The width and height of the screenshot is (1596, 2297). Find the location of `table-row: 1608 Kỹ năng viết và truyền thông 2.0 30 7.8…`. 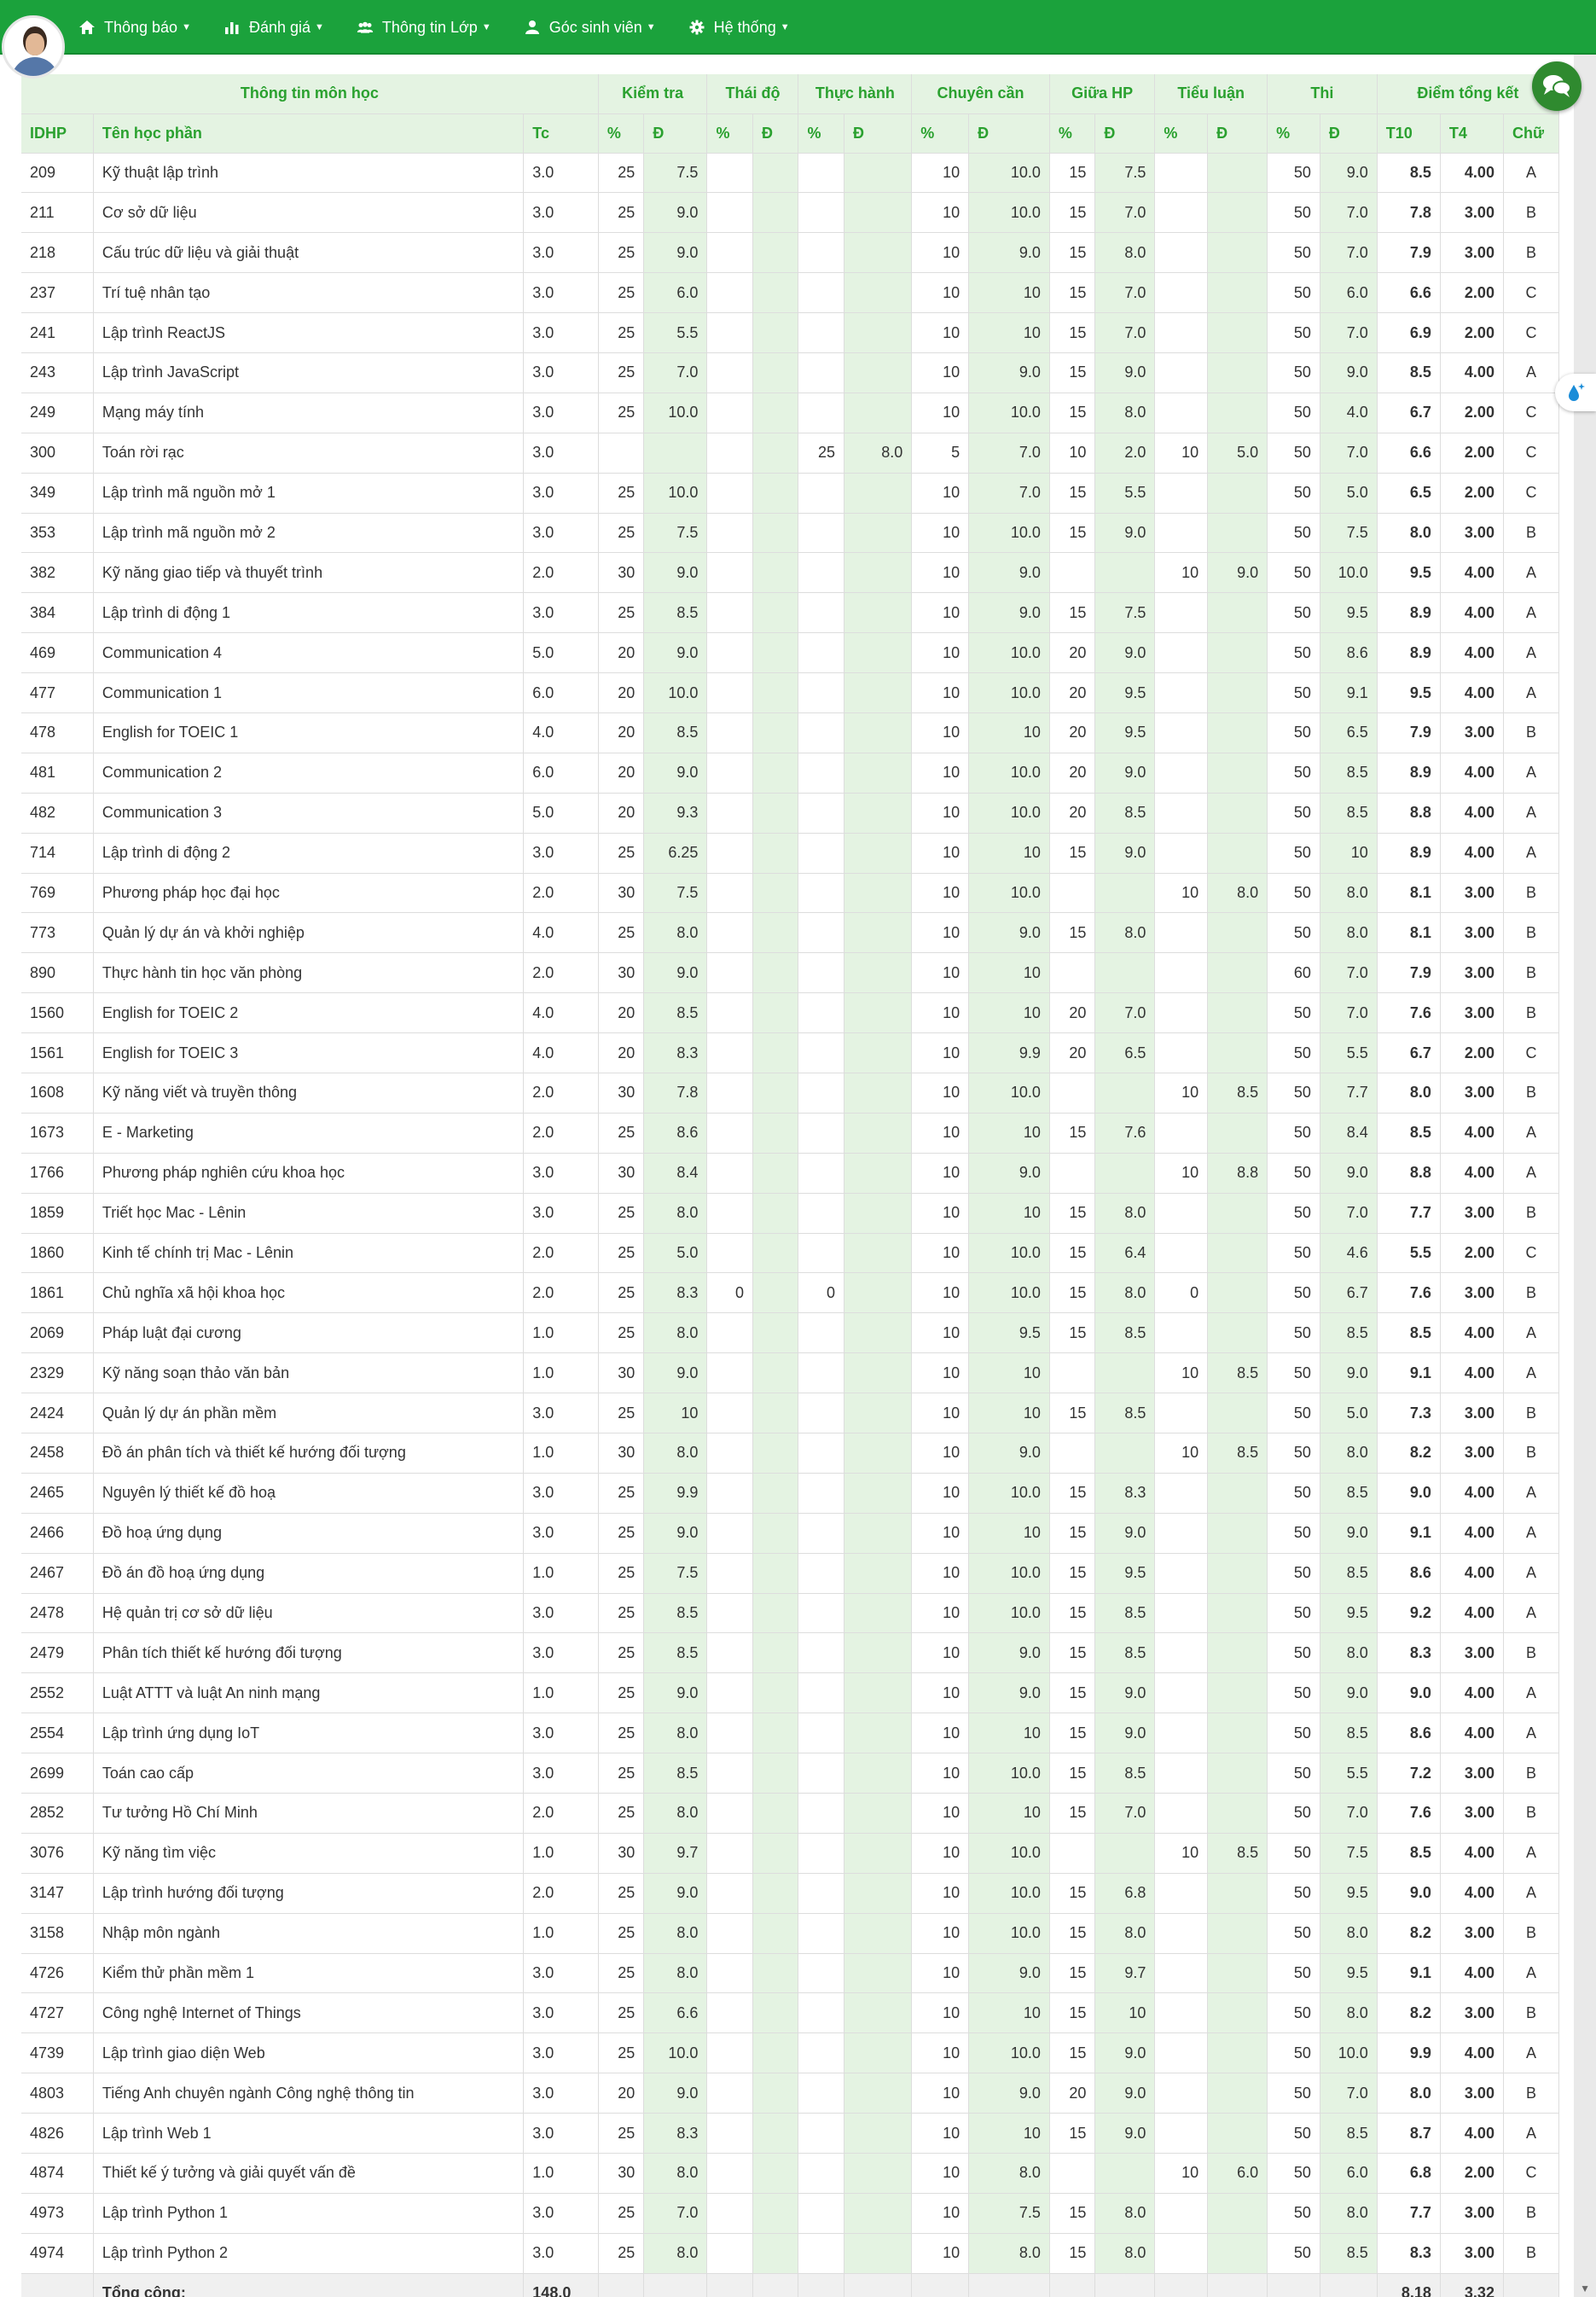

table-row: 1608 Kỹ năng viết và truyền thông 2.0 30 7.8… is located at coordinates (790, 1093).